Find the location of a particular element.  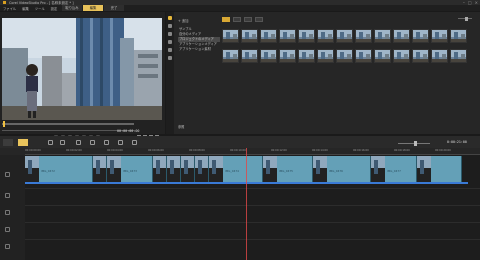

video-clip: IMG_0474 is located at coordinates (236, 169).